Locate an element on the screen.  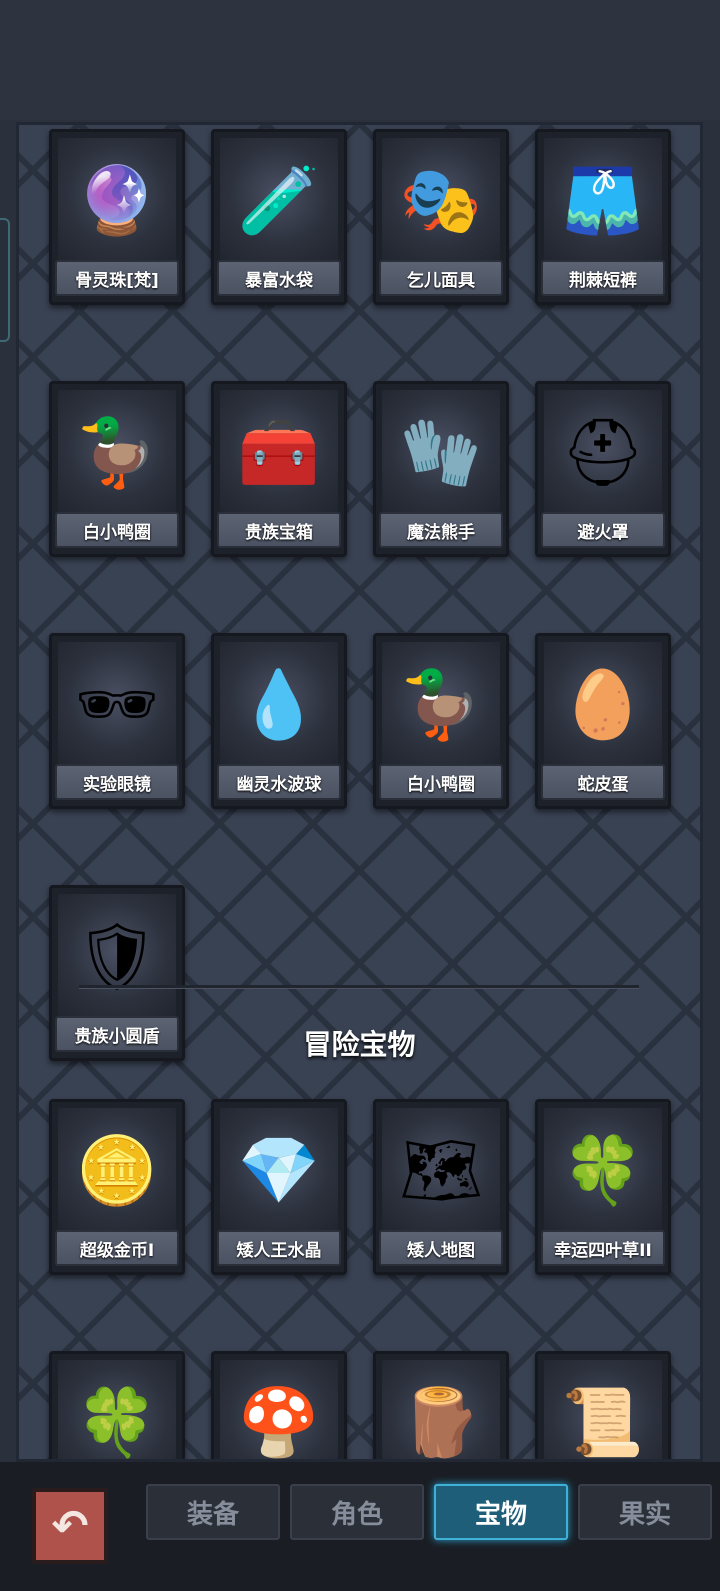
bone-orb-icon: 🔮 is located at coordinates (117, 201).